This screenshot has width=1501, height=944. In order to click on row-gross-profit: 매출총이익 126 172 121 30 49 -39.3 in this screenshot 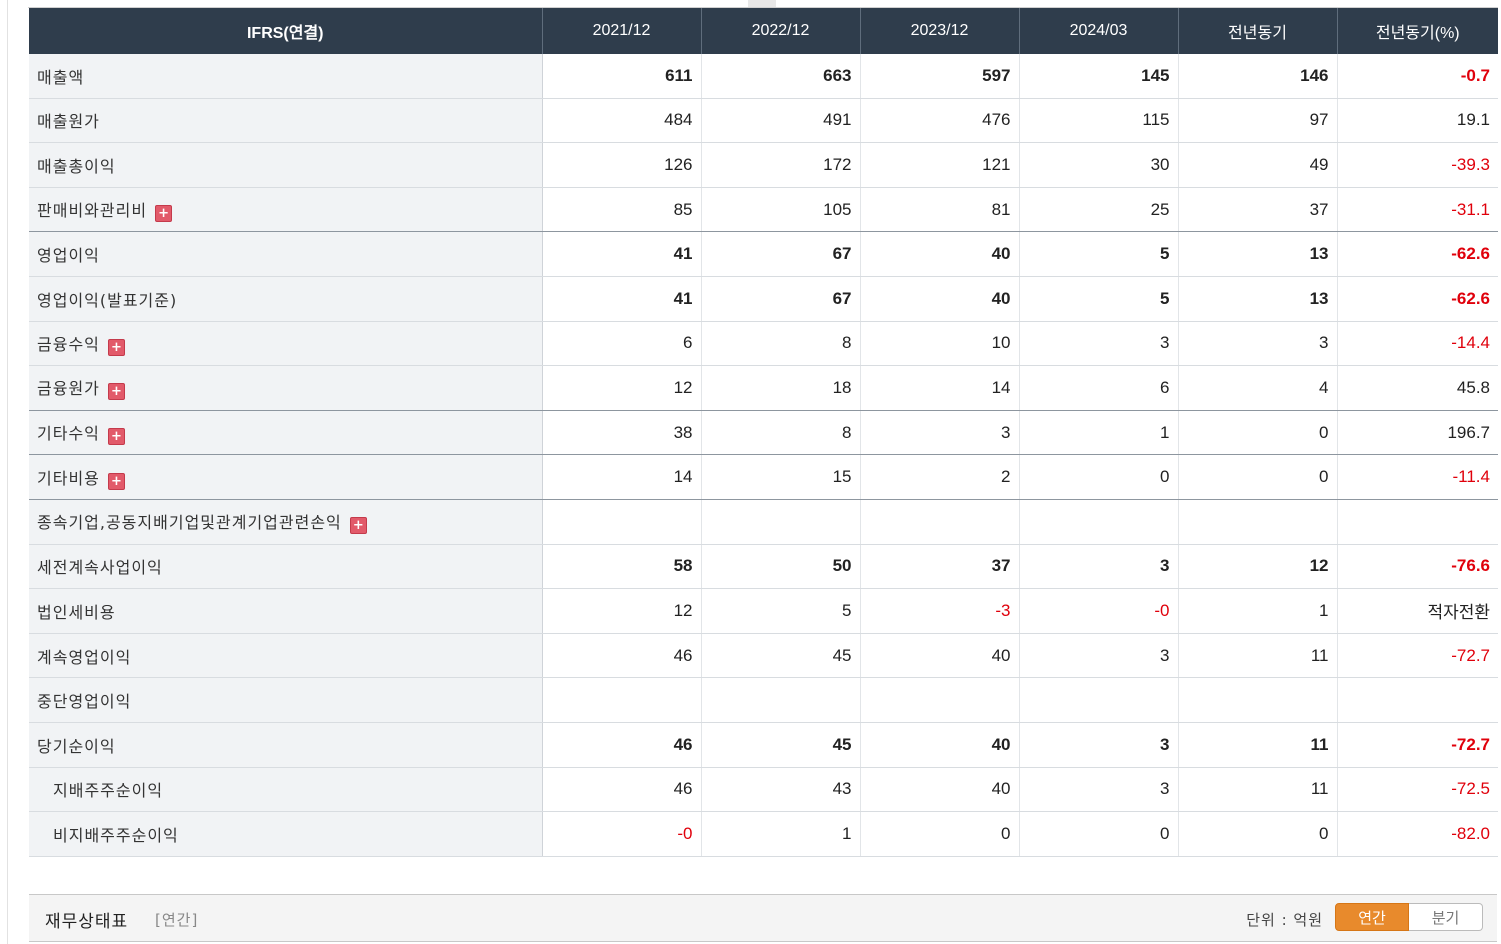, I will do `click(763, 165)`.